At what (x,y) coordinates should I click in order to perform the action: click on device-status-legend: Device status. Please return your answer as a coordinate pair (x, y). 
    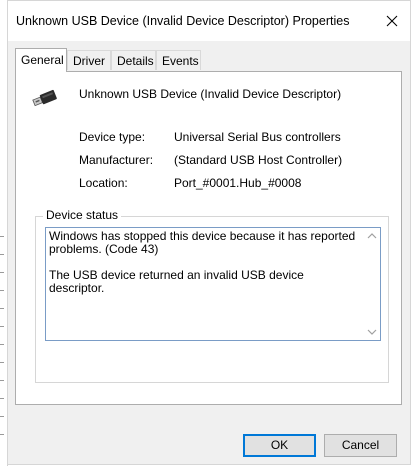
    Looking at the image, I should click on (82, 215).